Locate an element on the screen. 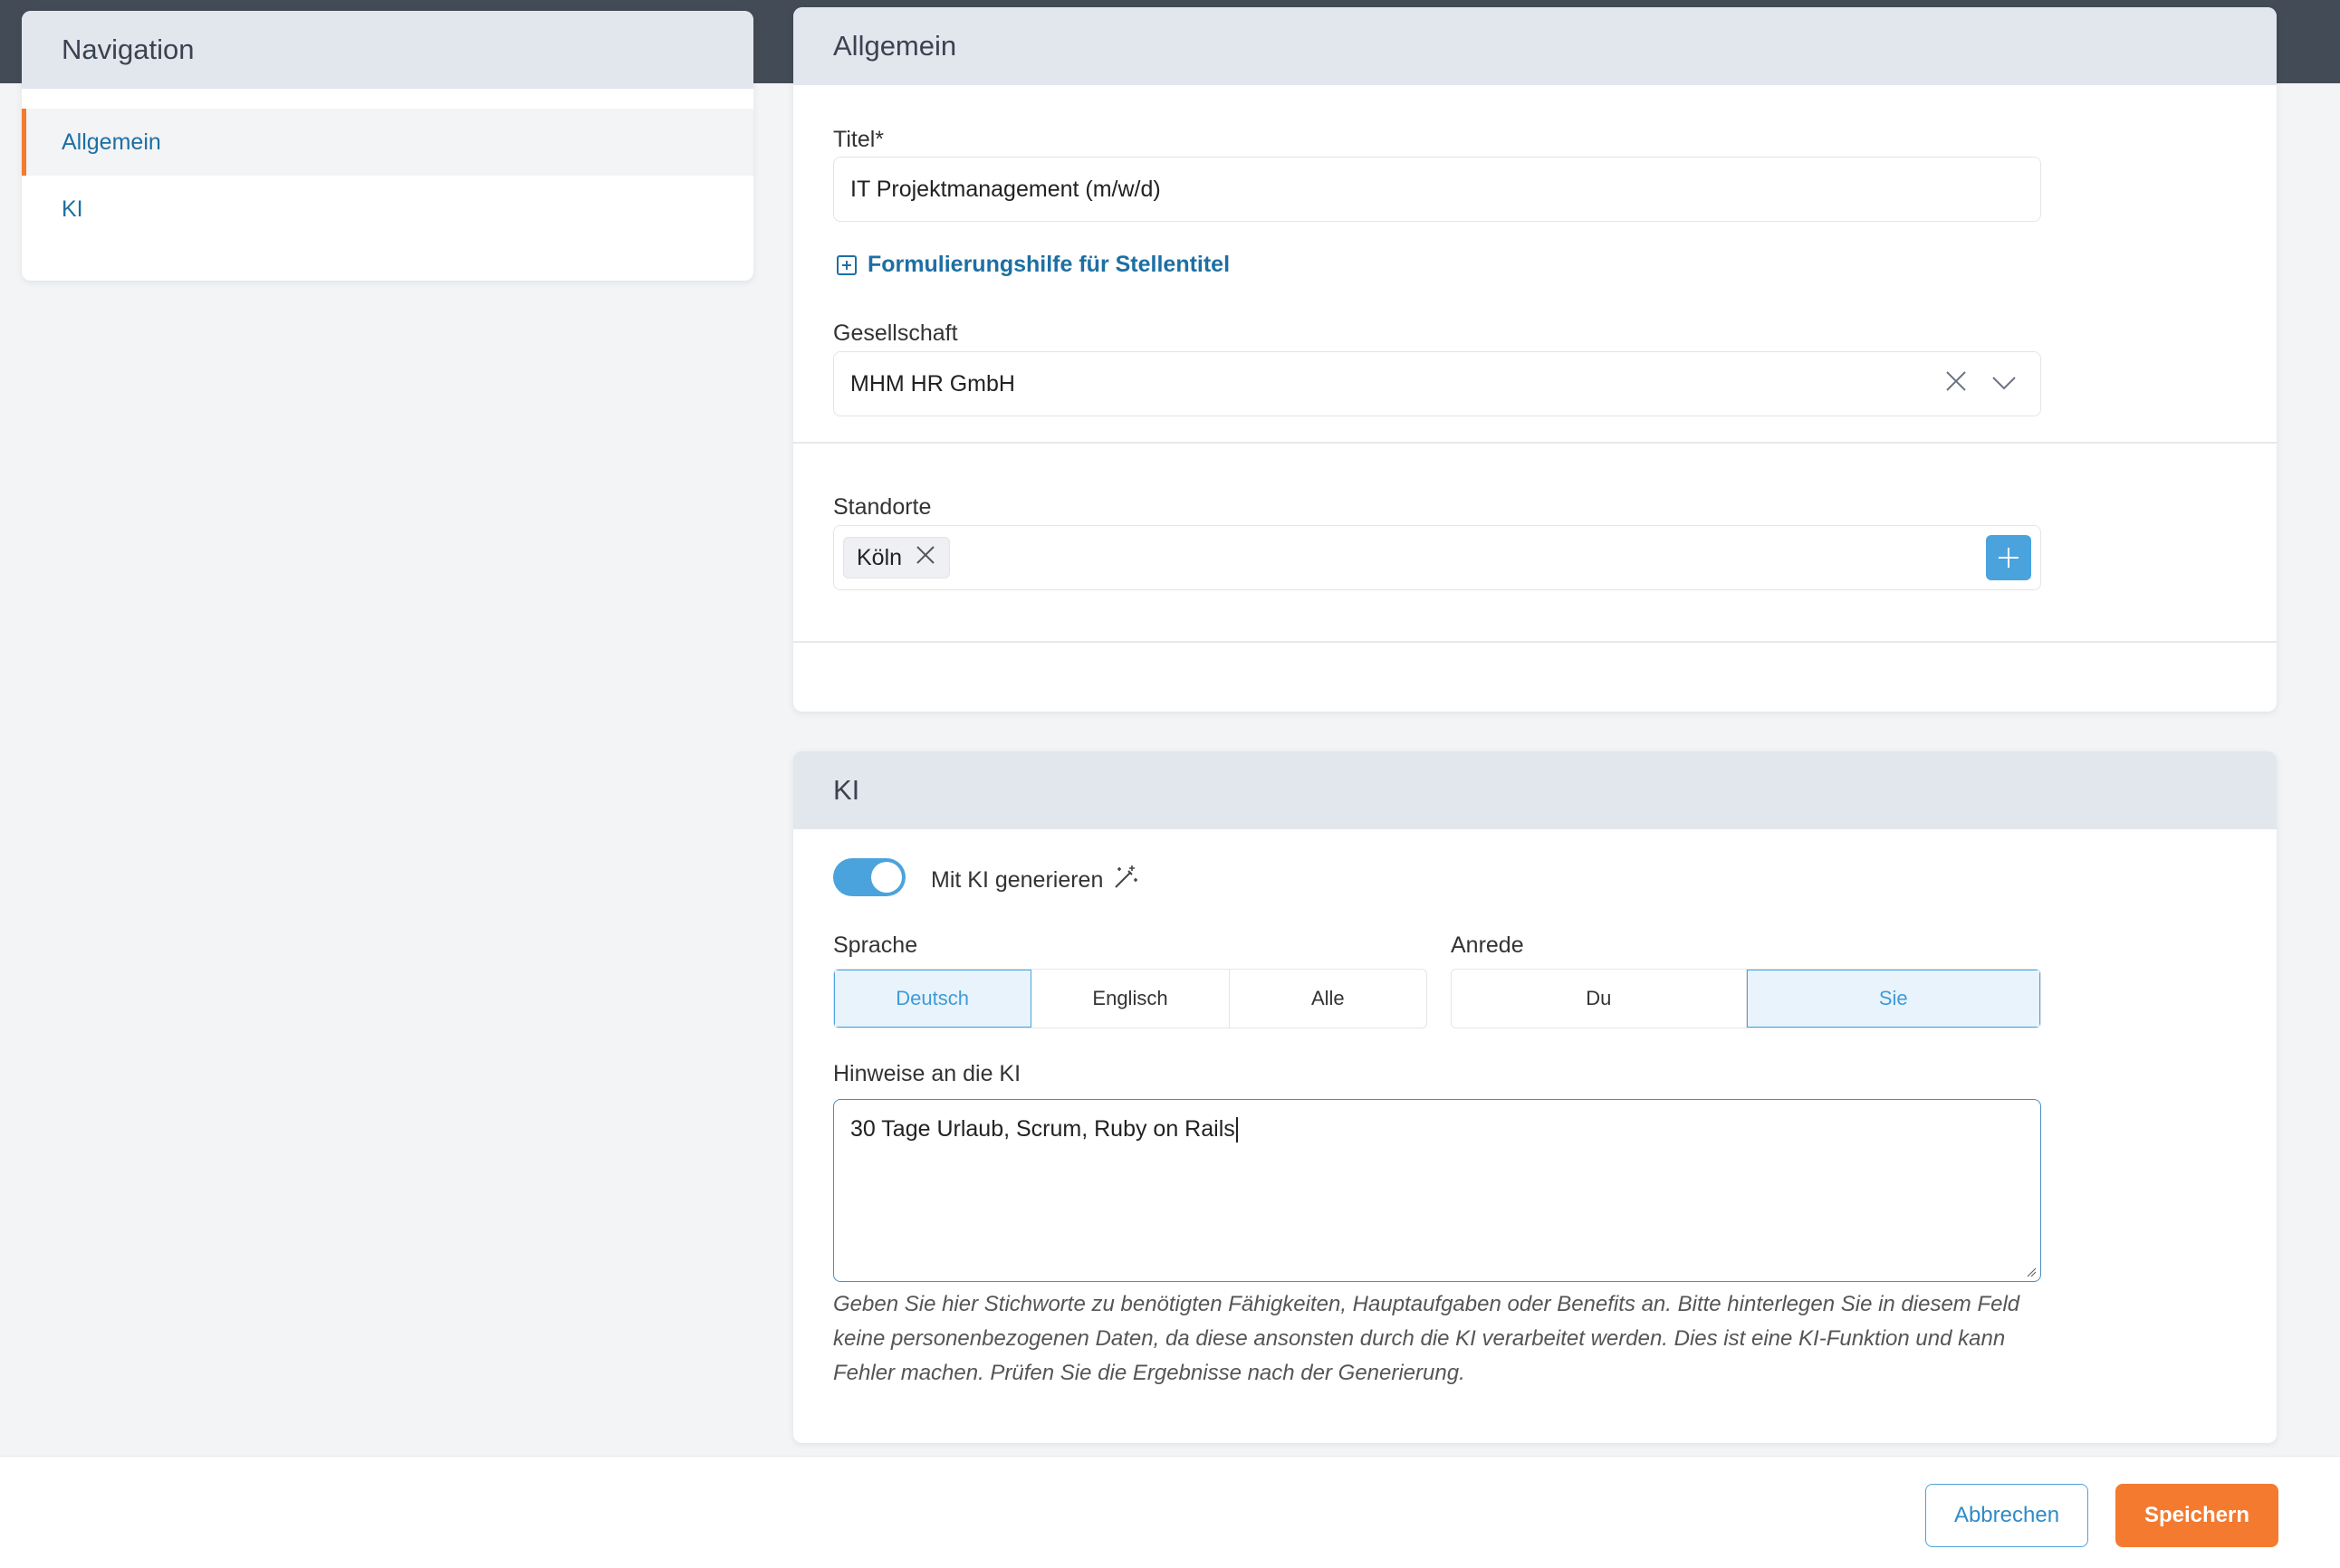 The width and height of the screenshot is (2340, 1568). general-card-title: Allgemein is located at coordinates (1535, 46).